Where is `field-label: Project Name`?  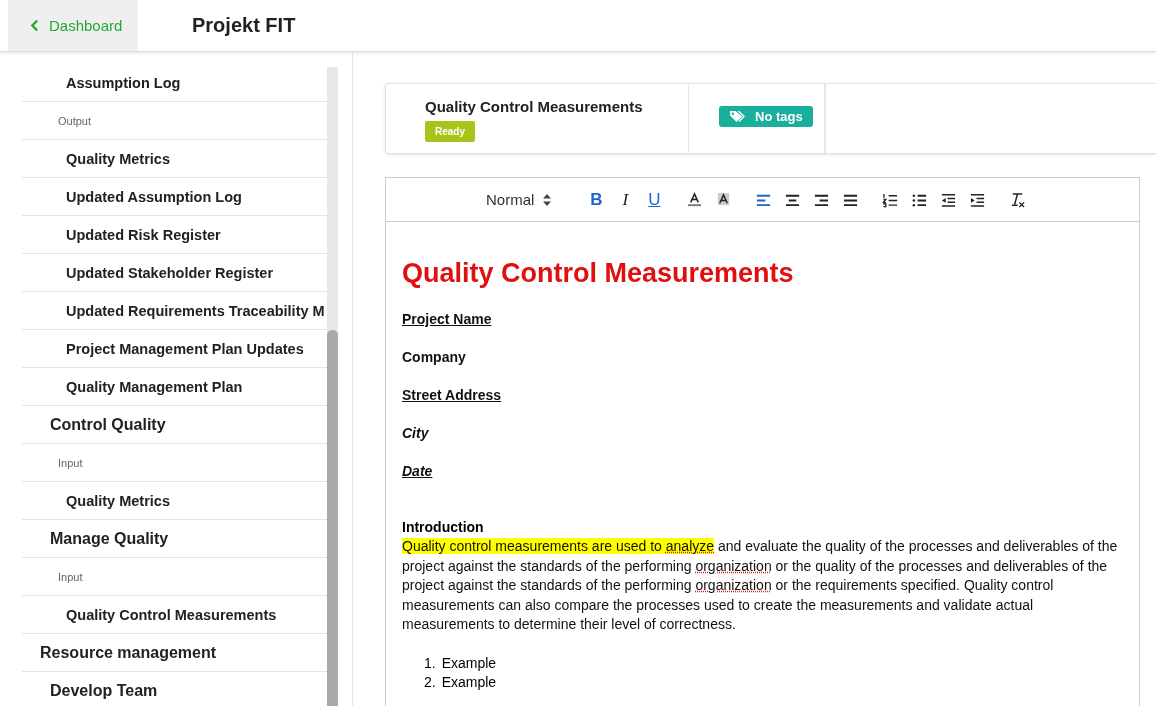 field-label: Project Name is located at coordinates (447, 319).